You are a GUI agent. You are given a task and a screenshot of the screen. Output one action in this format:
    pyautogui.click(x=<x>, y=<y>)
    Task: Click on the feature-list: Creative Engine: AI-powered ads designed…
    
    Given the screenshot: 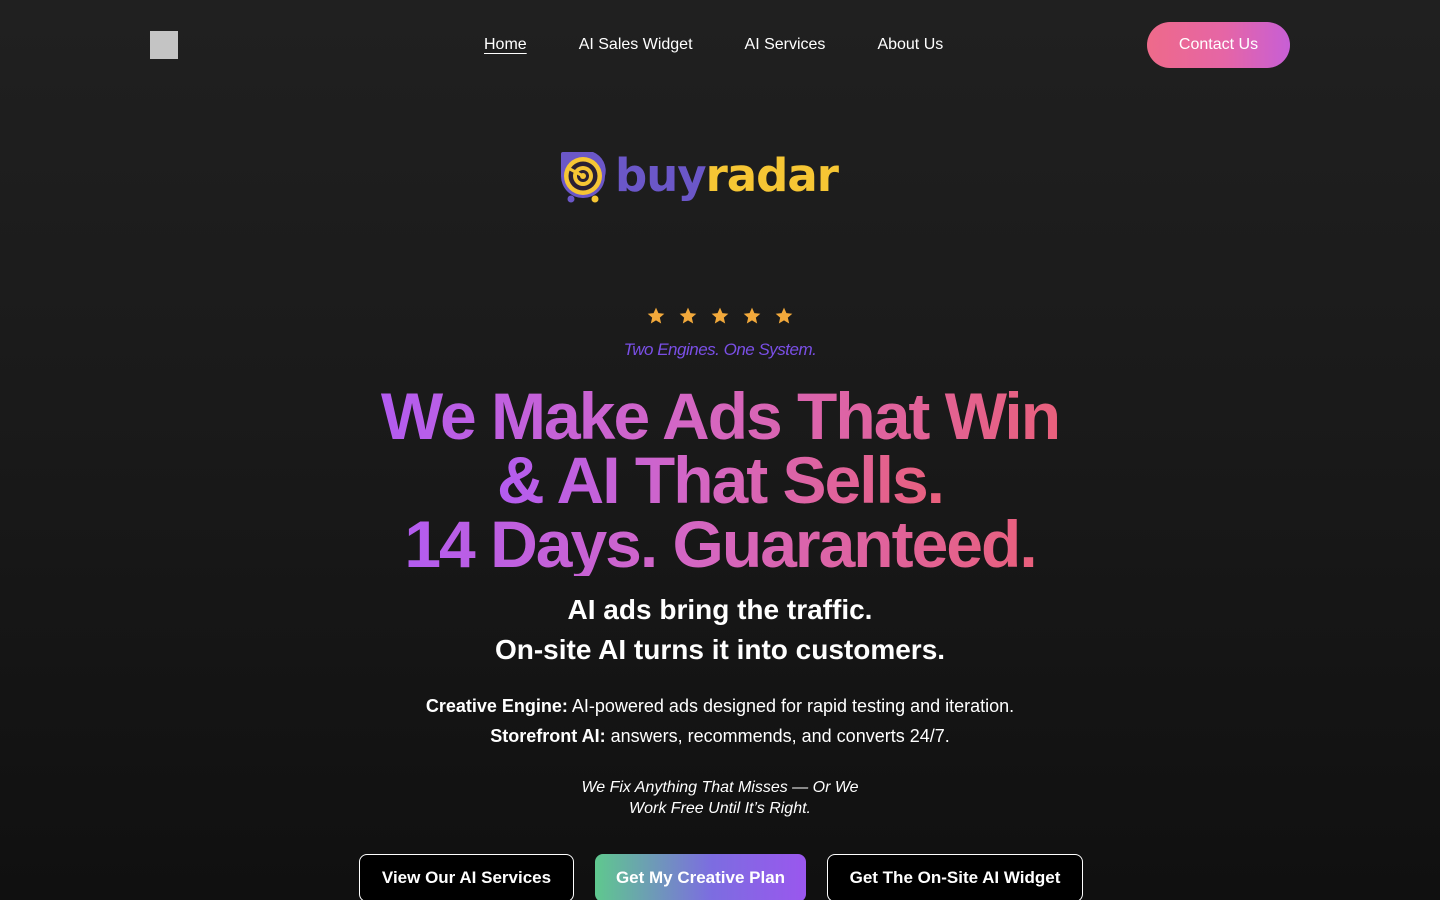 What is the action you would take?
    pyautogui.click(x=720, y=721)
    